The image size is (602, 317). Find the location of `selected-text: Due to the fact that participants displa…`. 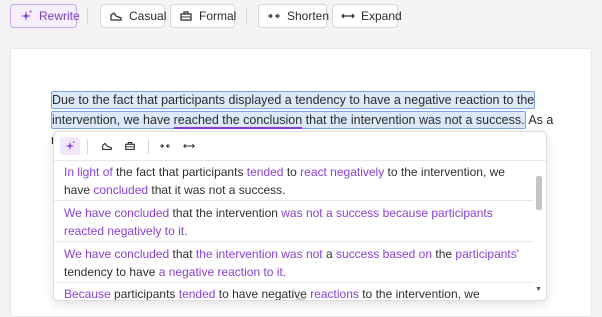

selected-text: Due to the fact that participants displa… is located at coordinates (293, 110).